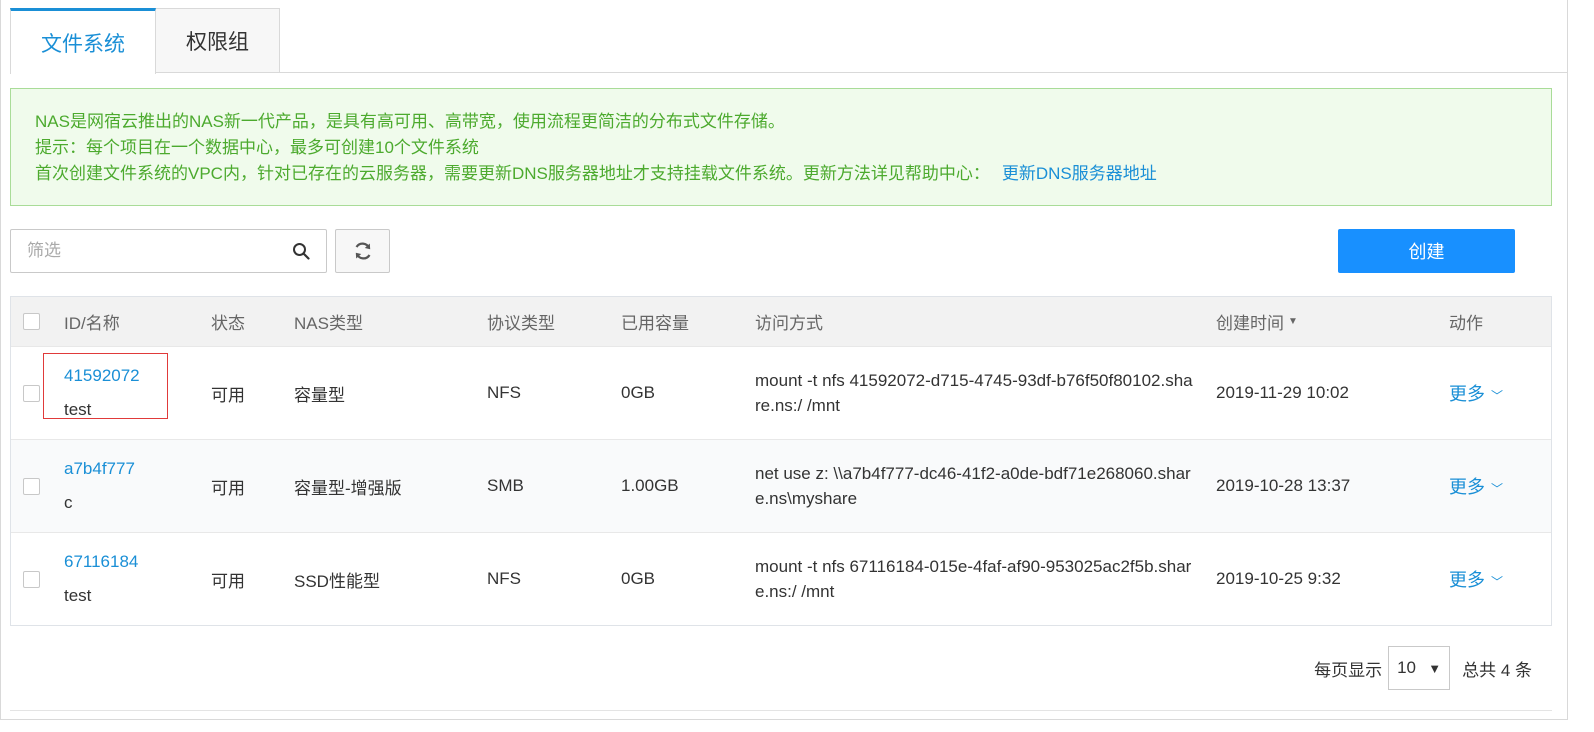 This screenshot has width=1594, height=732. What do you see at coordinates (655, 323) in the screenshot?
I see `header-used-capacity: 已用容量` at bounding box center [655, 323].